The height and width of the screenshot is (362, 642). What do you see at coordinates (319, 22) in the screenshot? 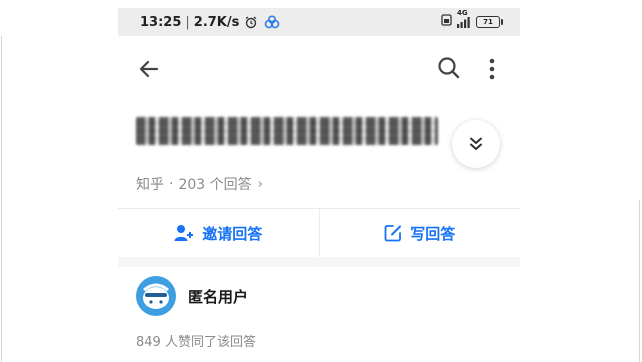
I see `status-bar: 13:25 | 2.7K/s 4G 71` at bounding box center [319, 22].